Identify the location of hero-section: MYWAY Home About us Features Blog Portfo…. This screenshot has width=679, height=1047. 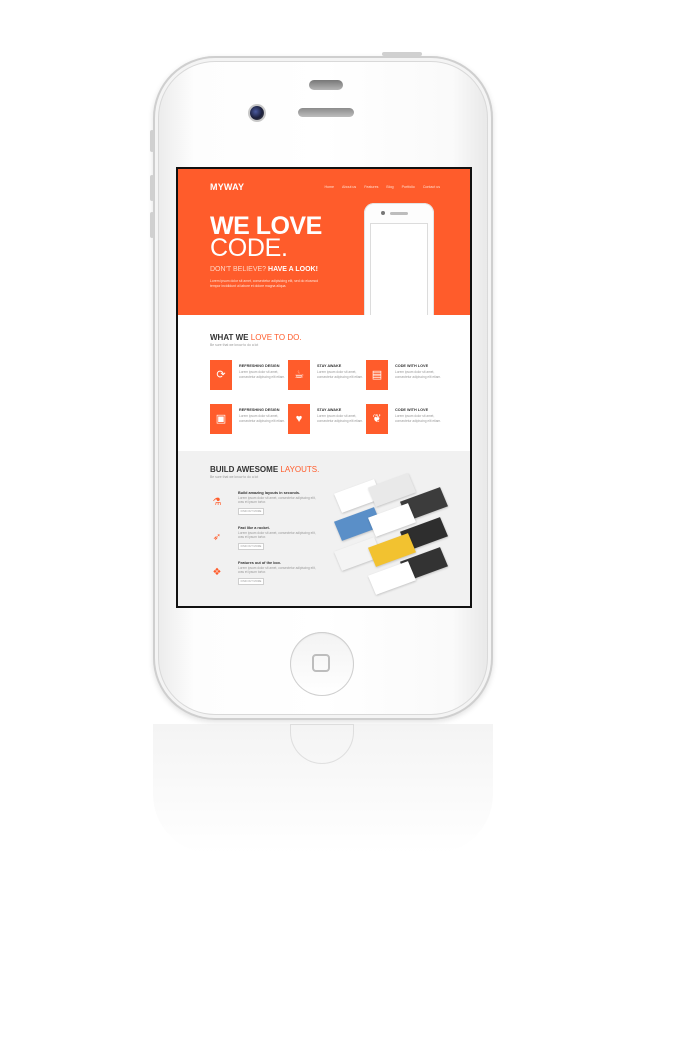
(324, 245).